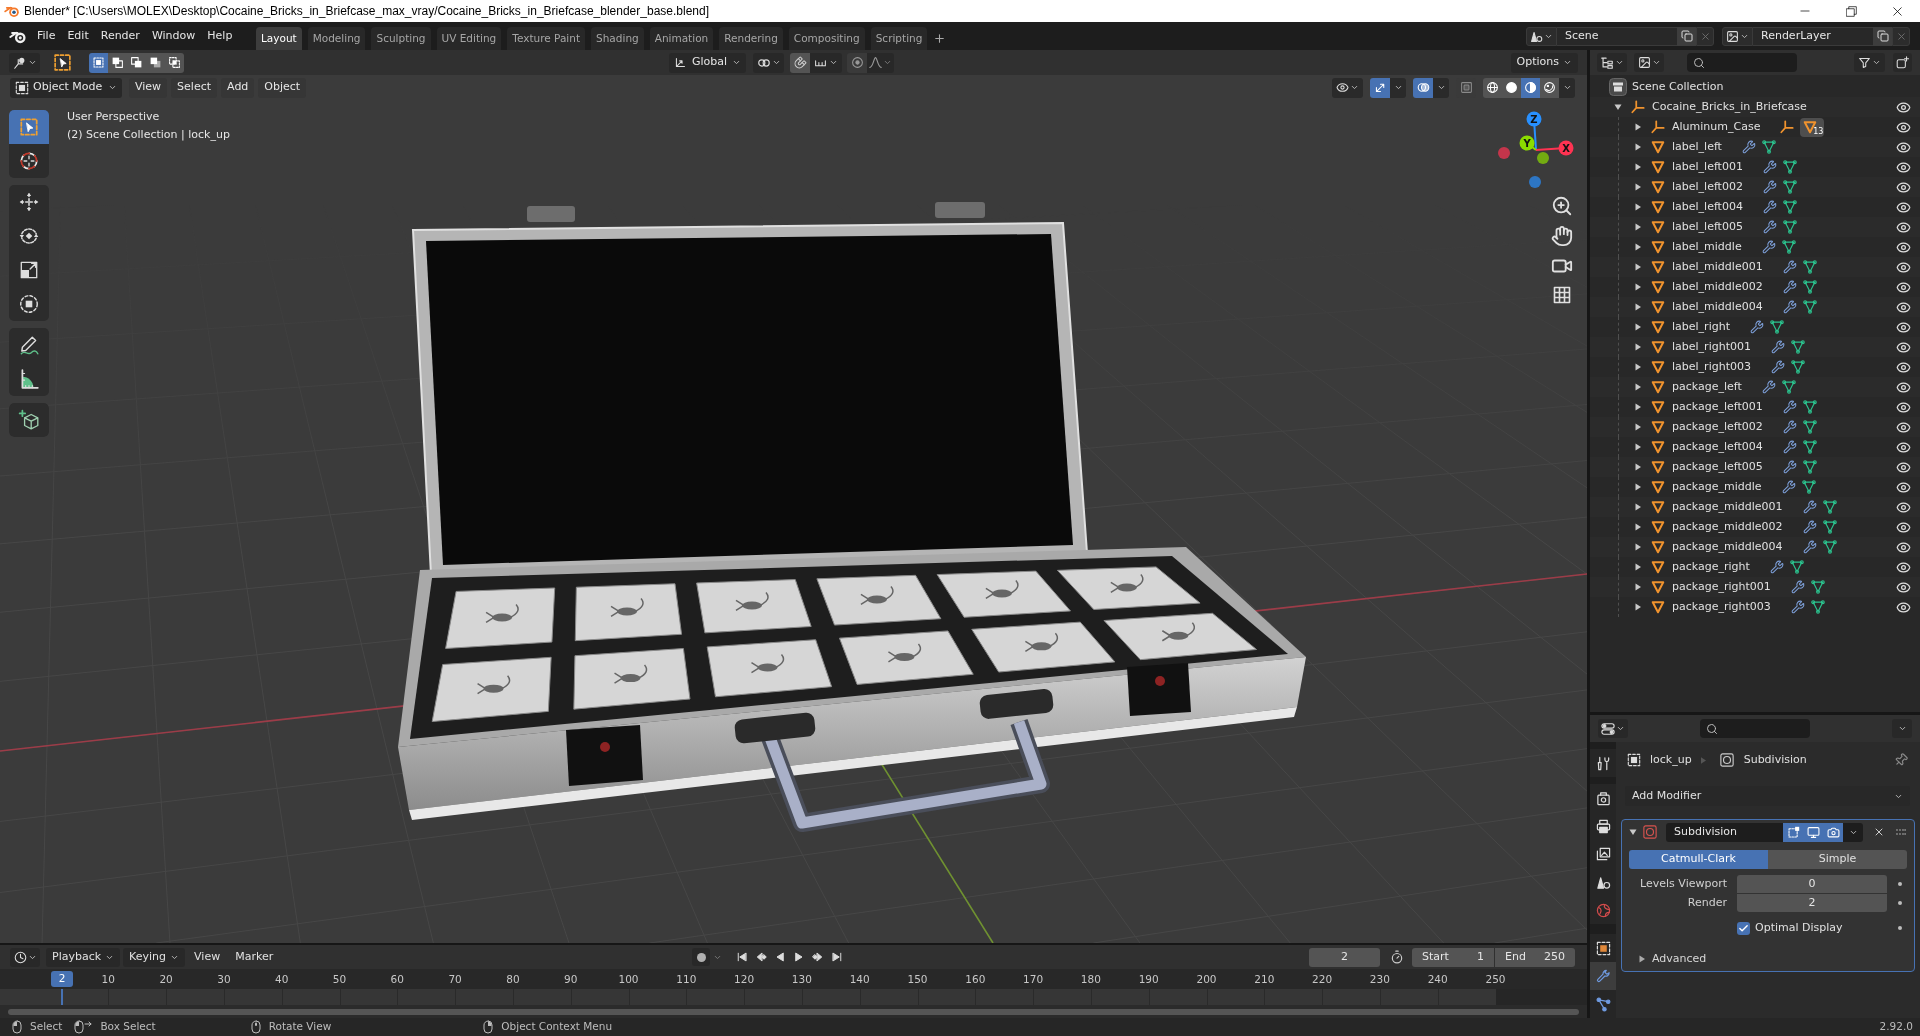  What do you see at coordinates (238, 87) in the screenshot?
I see `menu-item: Add` at bounding box center [238, 87].